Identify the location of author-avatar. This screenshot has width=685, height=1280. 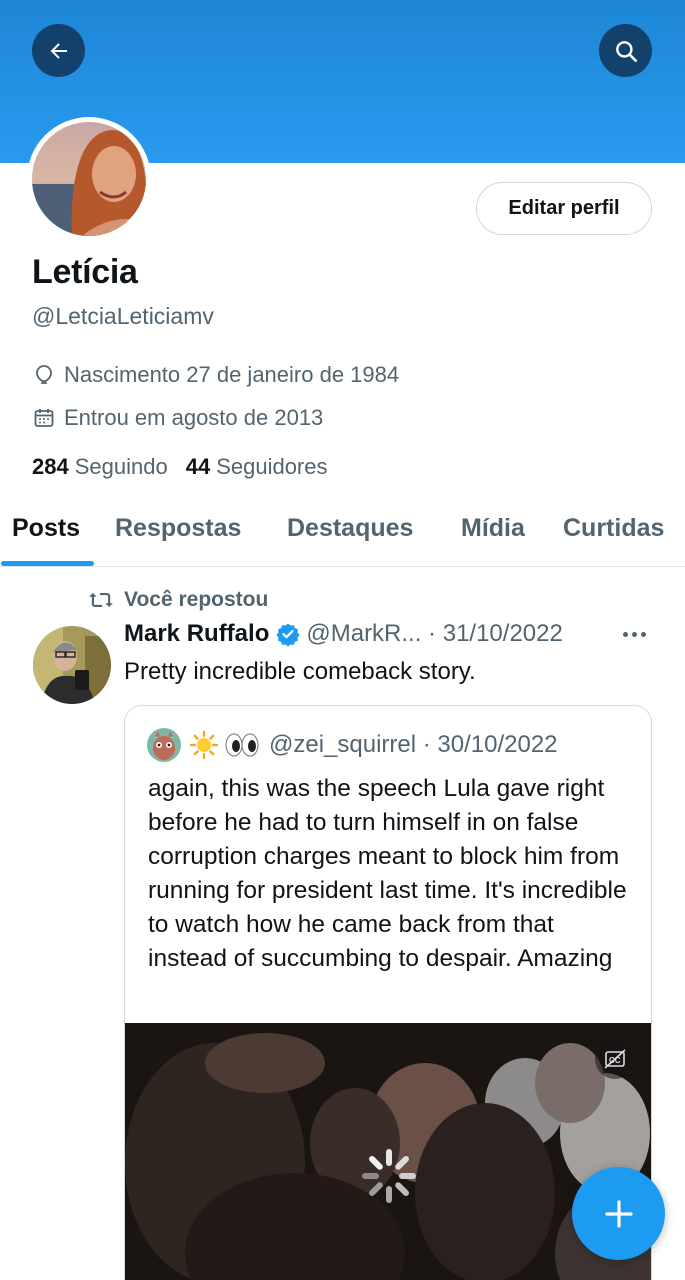
(72, 665).